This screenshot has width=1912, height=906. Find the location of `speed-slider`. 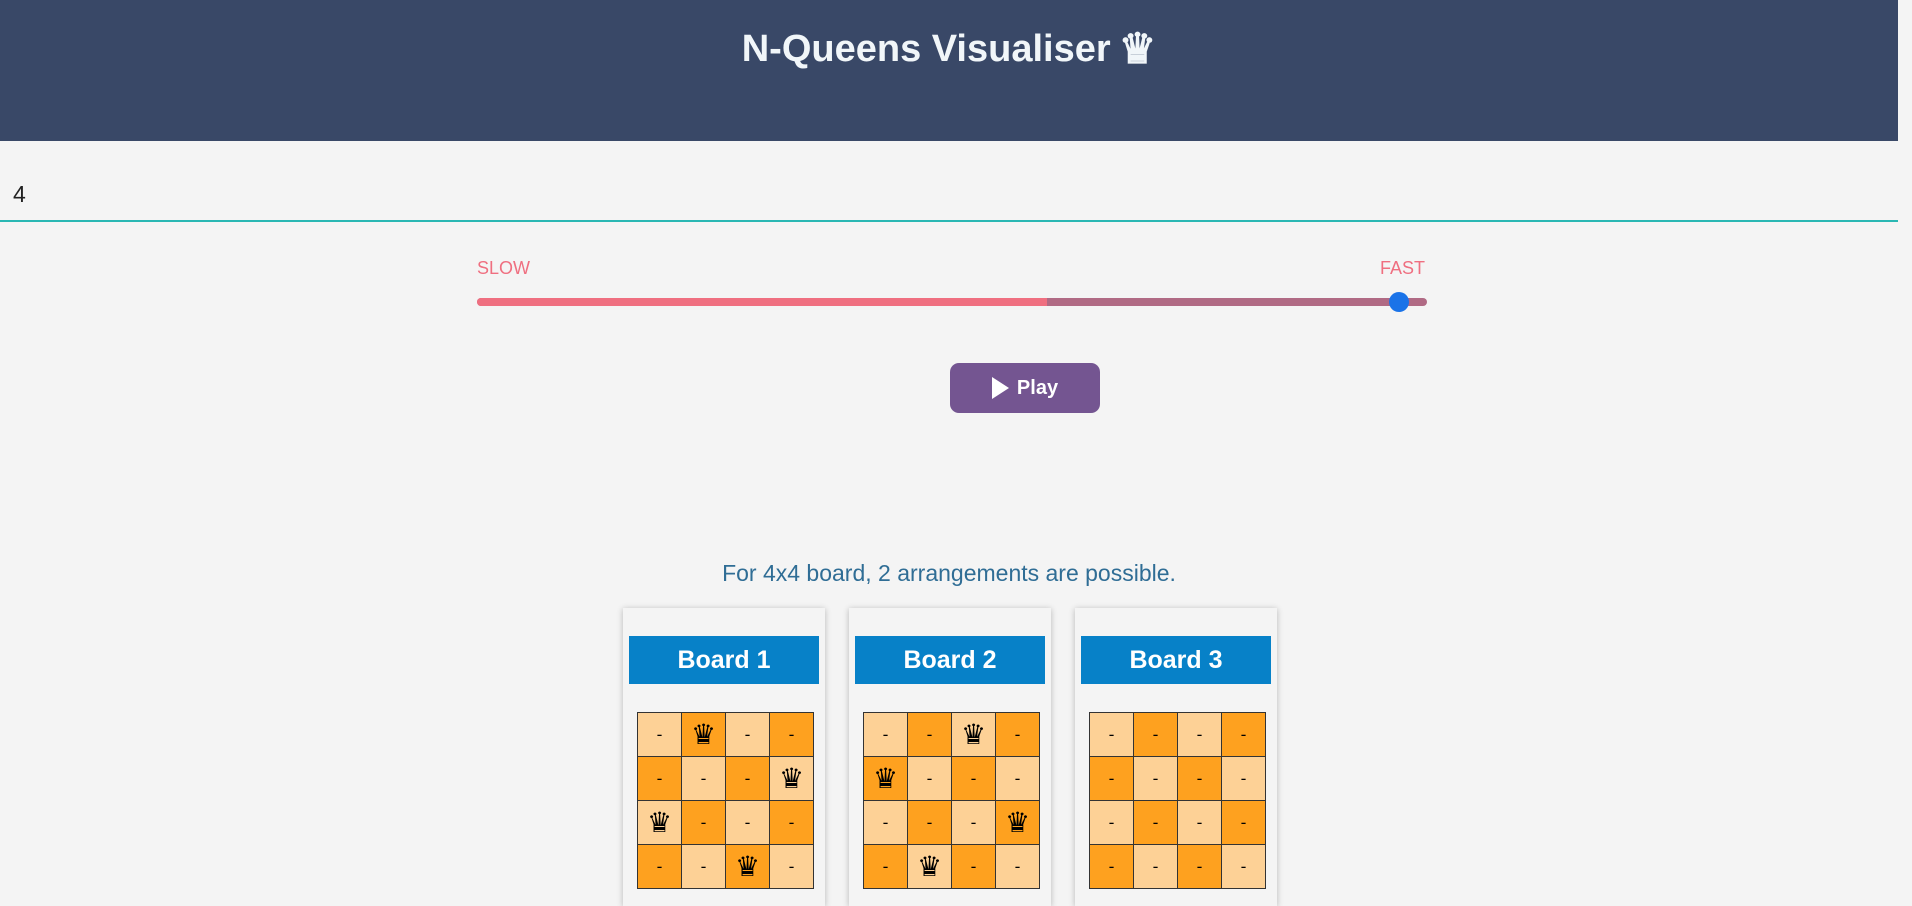

speed-slider is located at coordinates (952, 302).